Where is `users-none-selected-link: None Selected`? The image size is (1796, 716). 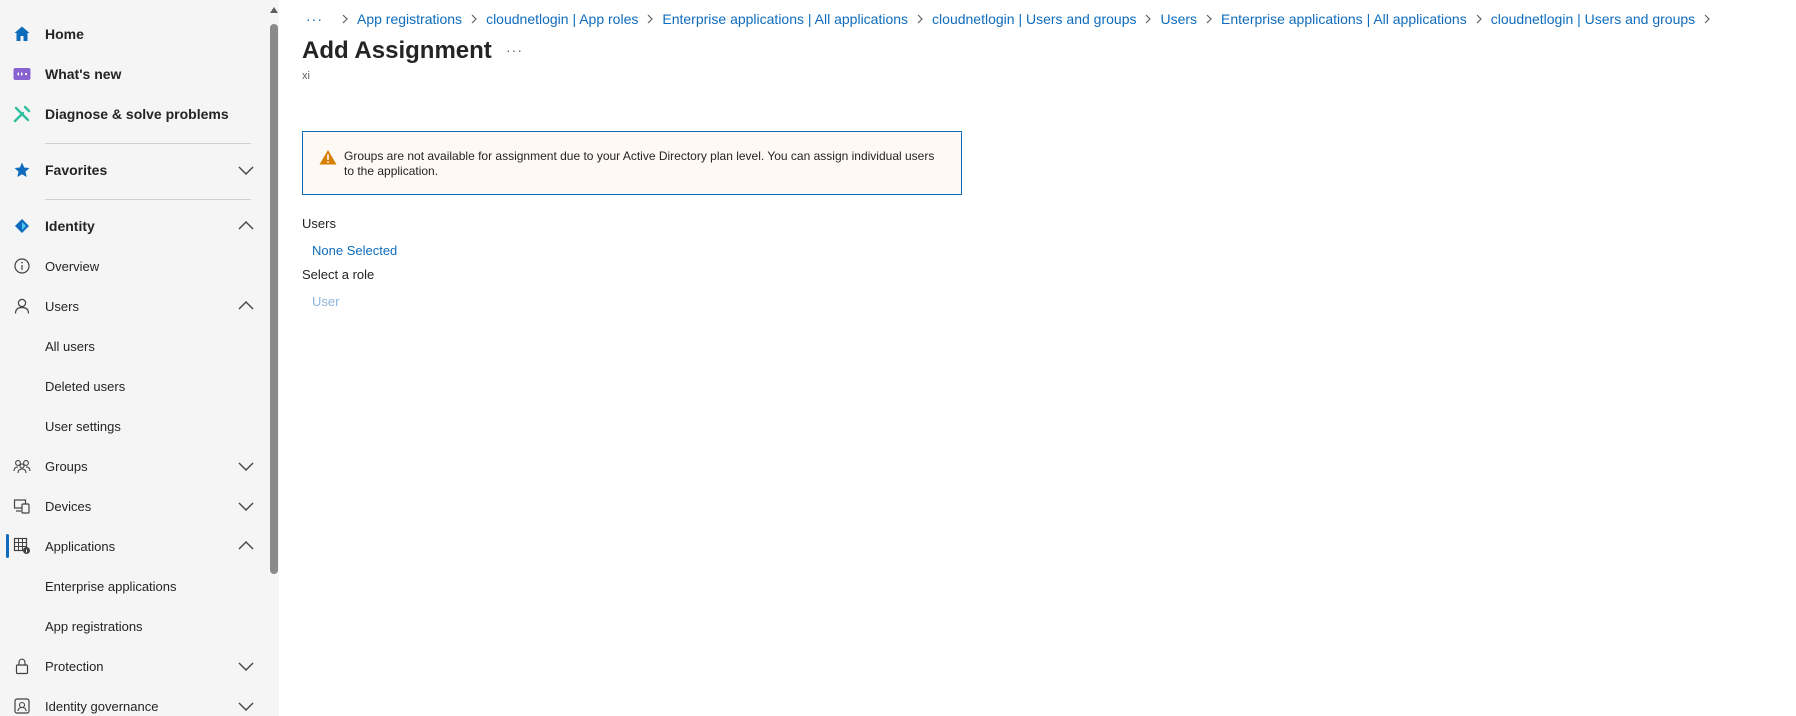 users-none-selected-link: None Selected is located at coordinates (354, 250).